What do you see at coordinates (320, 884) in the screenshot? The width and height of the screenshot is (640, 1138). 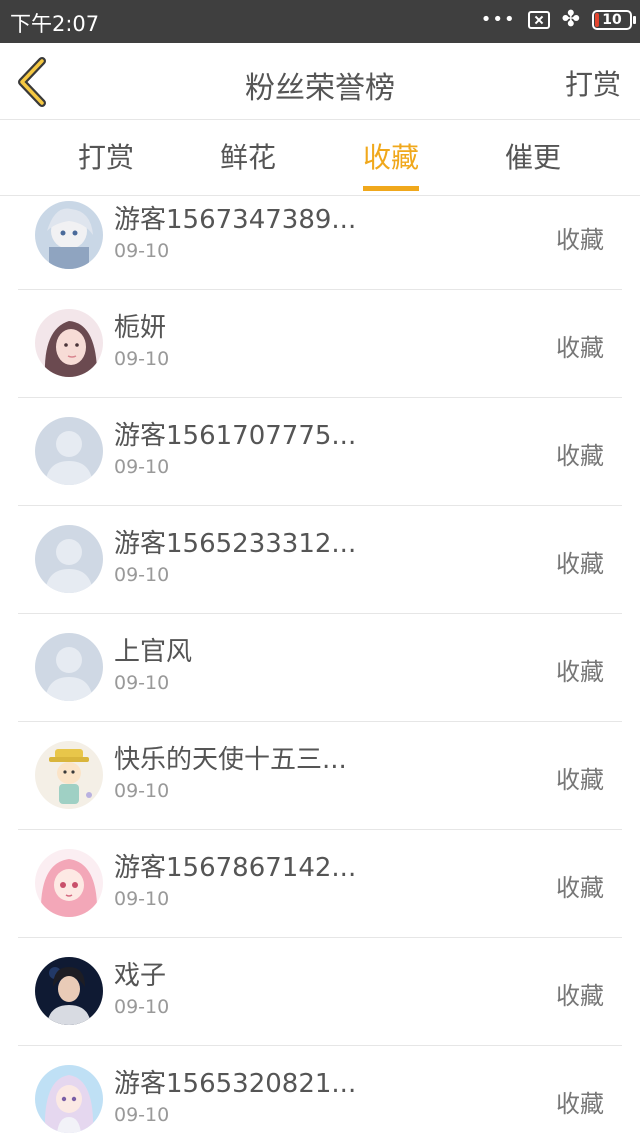 I see `list-item: 游客1567867142... 09-10 收藏` at bounding box center [320, 884].